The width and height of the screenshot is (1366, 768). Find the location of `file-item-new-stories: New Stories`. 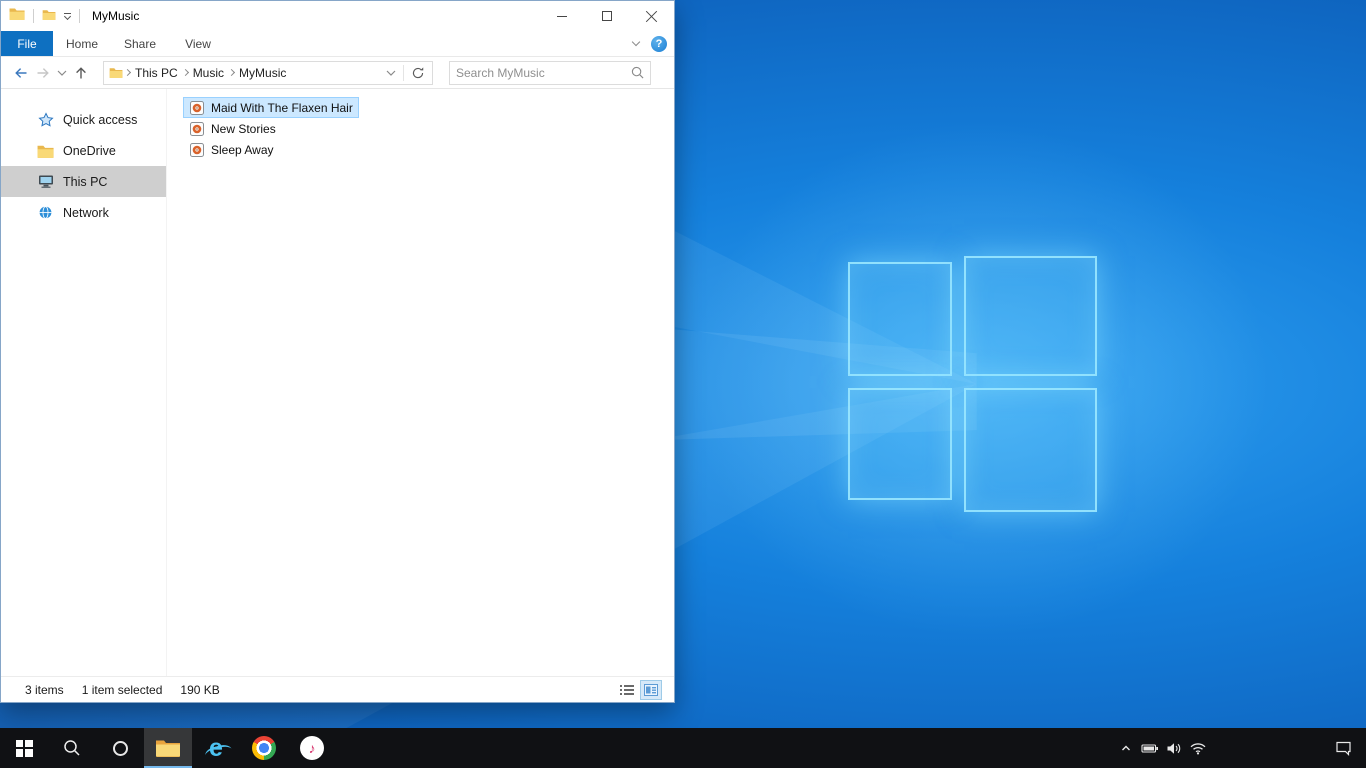

file-item-new-stories: New Stories is located at coordinates (232, 128).